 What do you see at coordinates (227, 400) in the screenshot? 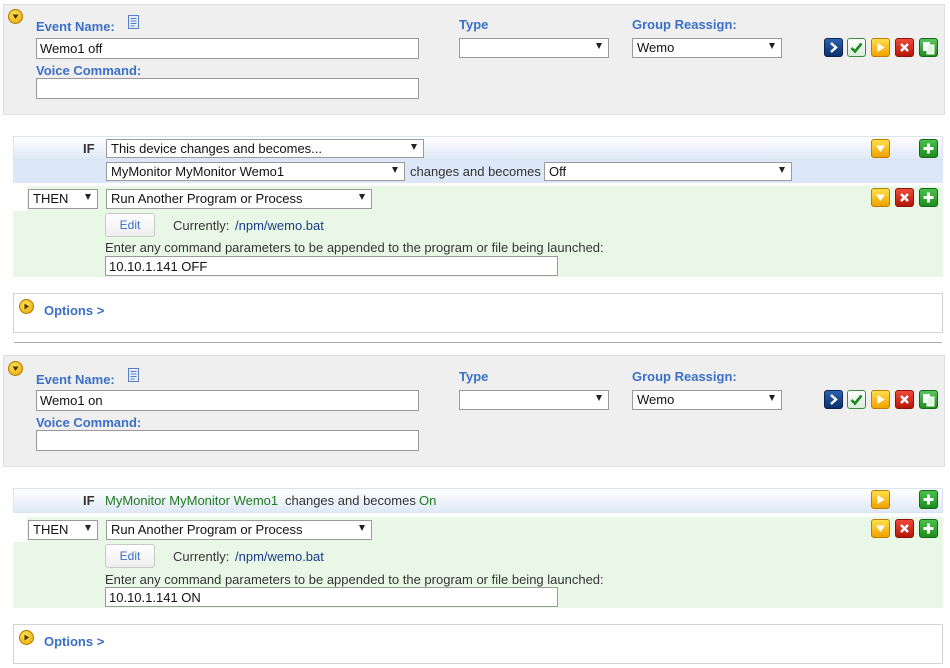
I see `event-name-input: Wemo1 on` at bounding box center [227, 400].